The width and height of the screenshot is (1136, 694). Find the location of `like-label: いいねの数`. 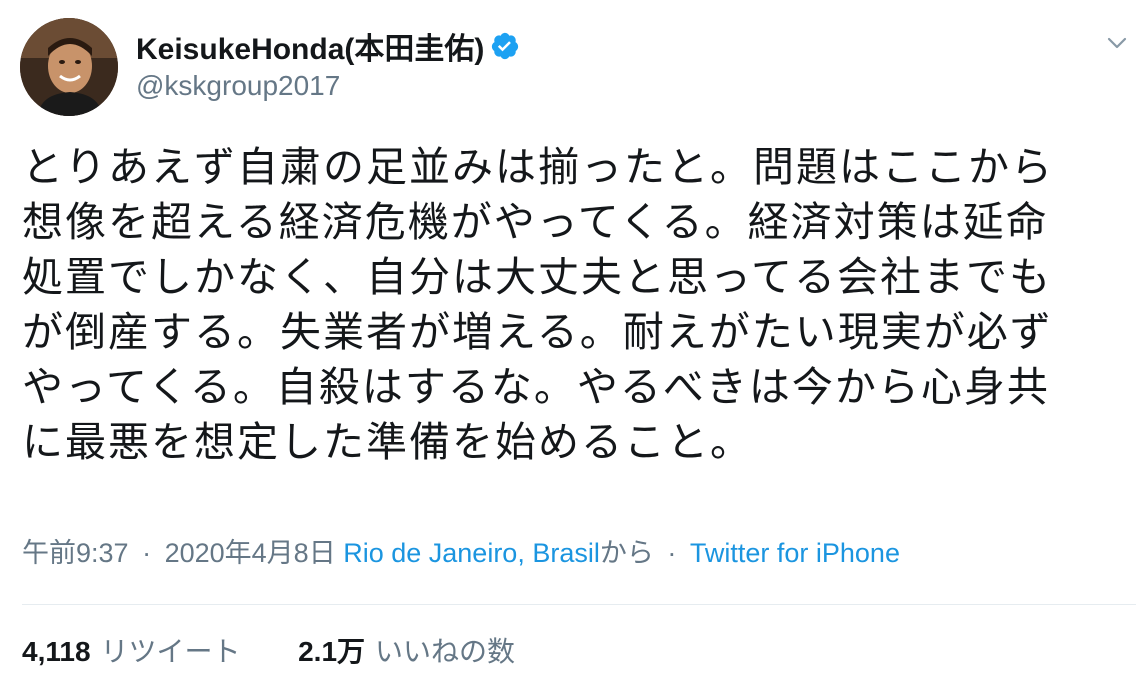

like-label: いいねの数 is located at coordinates (445, 651).